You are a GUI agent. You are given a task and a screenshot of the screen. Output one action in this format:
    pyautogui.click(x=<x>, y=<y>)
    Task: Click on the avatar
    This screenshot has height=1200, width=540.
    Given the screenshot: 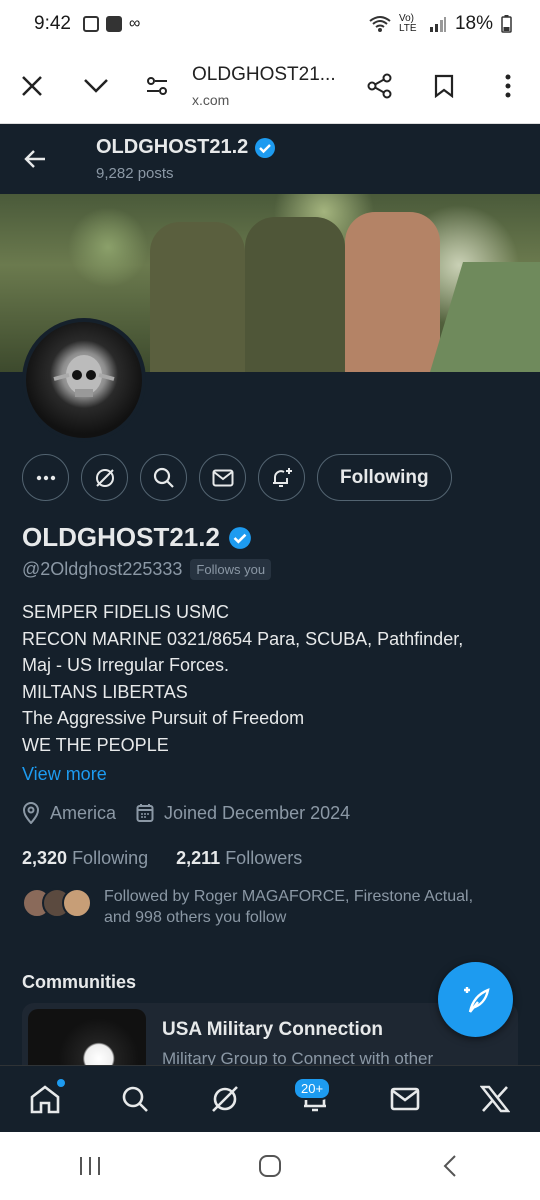 What is the action you would take?
    pyautogui.click(x=77, y=903)
    